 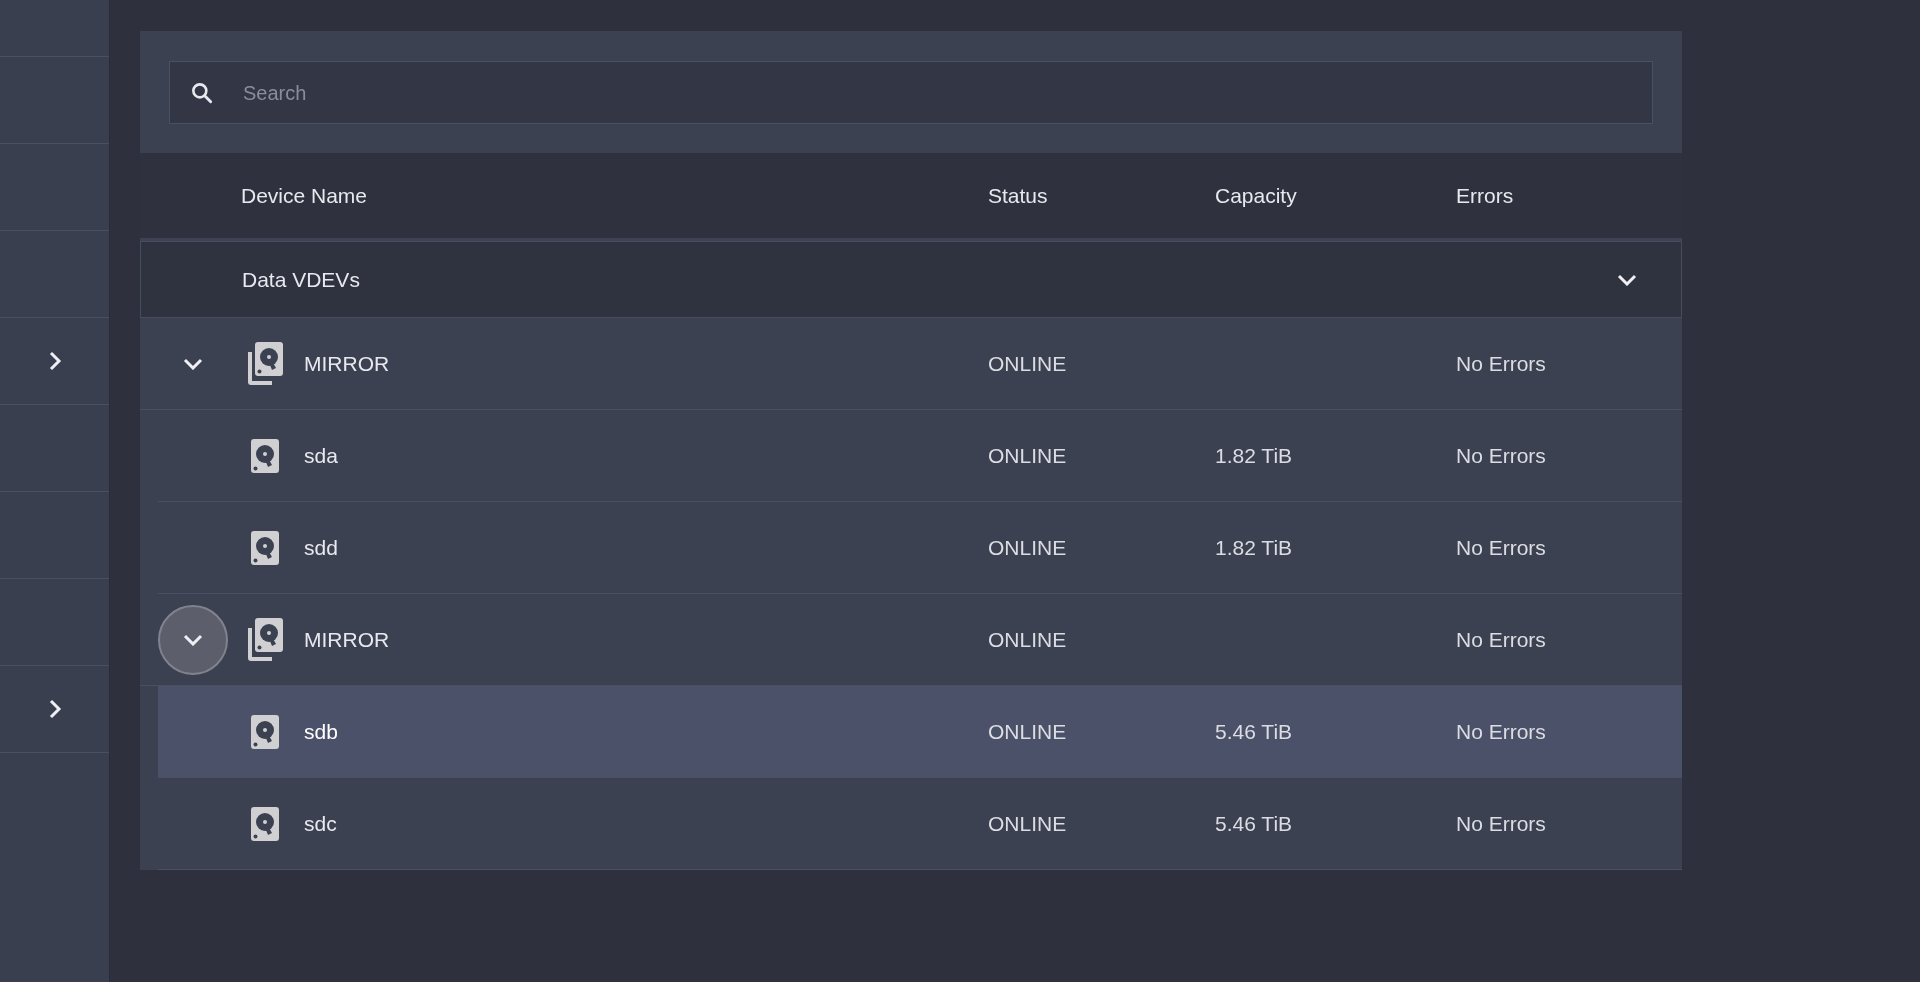 I want to click on device-name: sdd, so click(x=321, y=547).